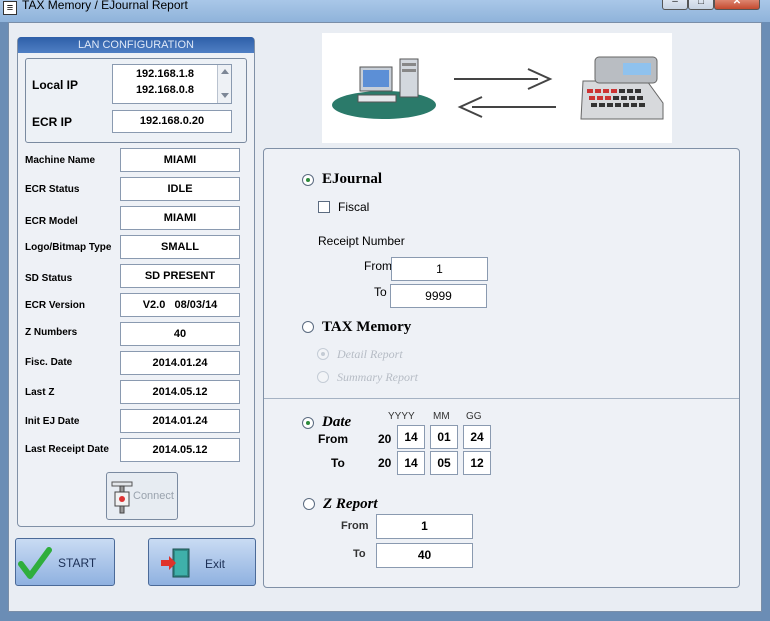 The width and height of the screenshot is (770, 621). I want to click on z-to-field: 40, so click(424, 555).